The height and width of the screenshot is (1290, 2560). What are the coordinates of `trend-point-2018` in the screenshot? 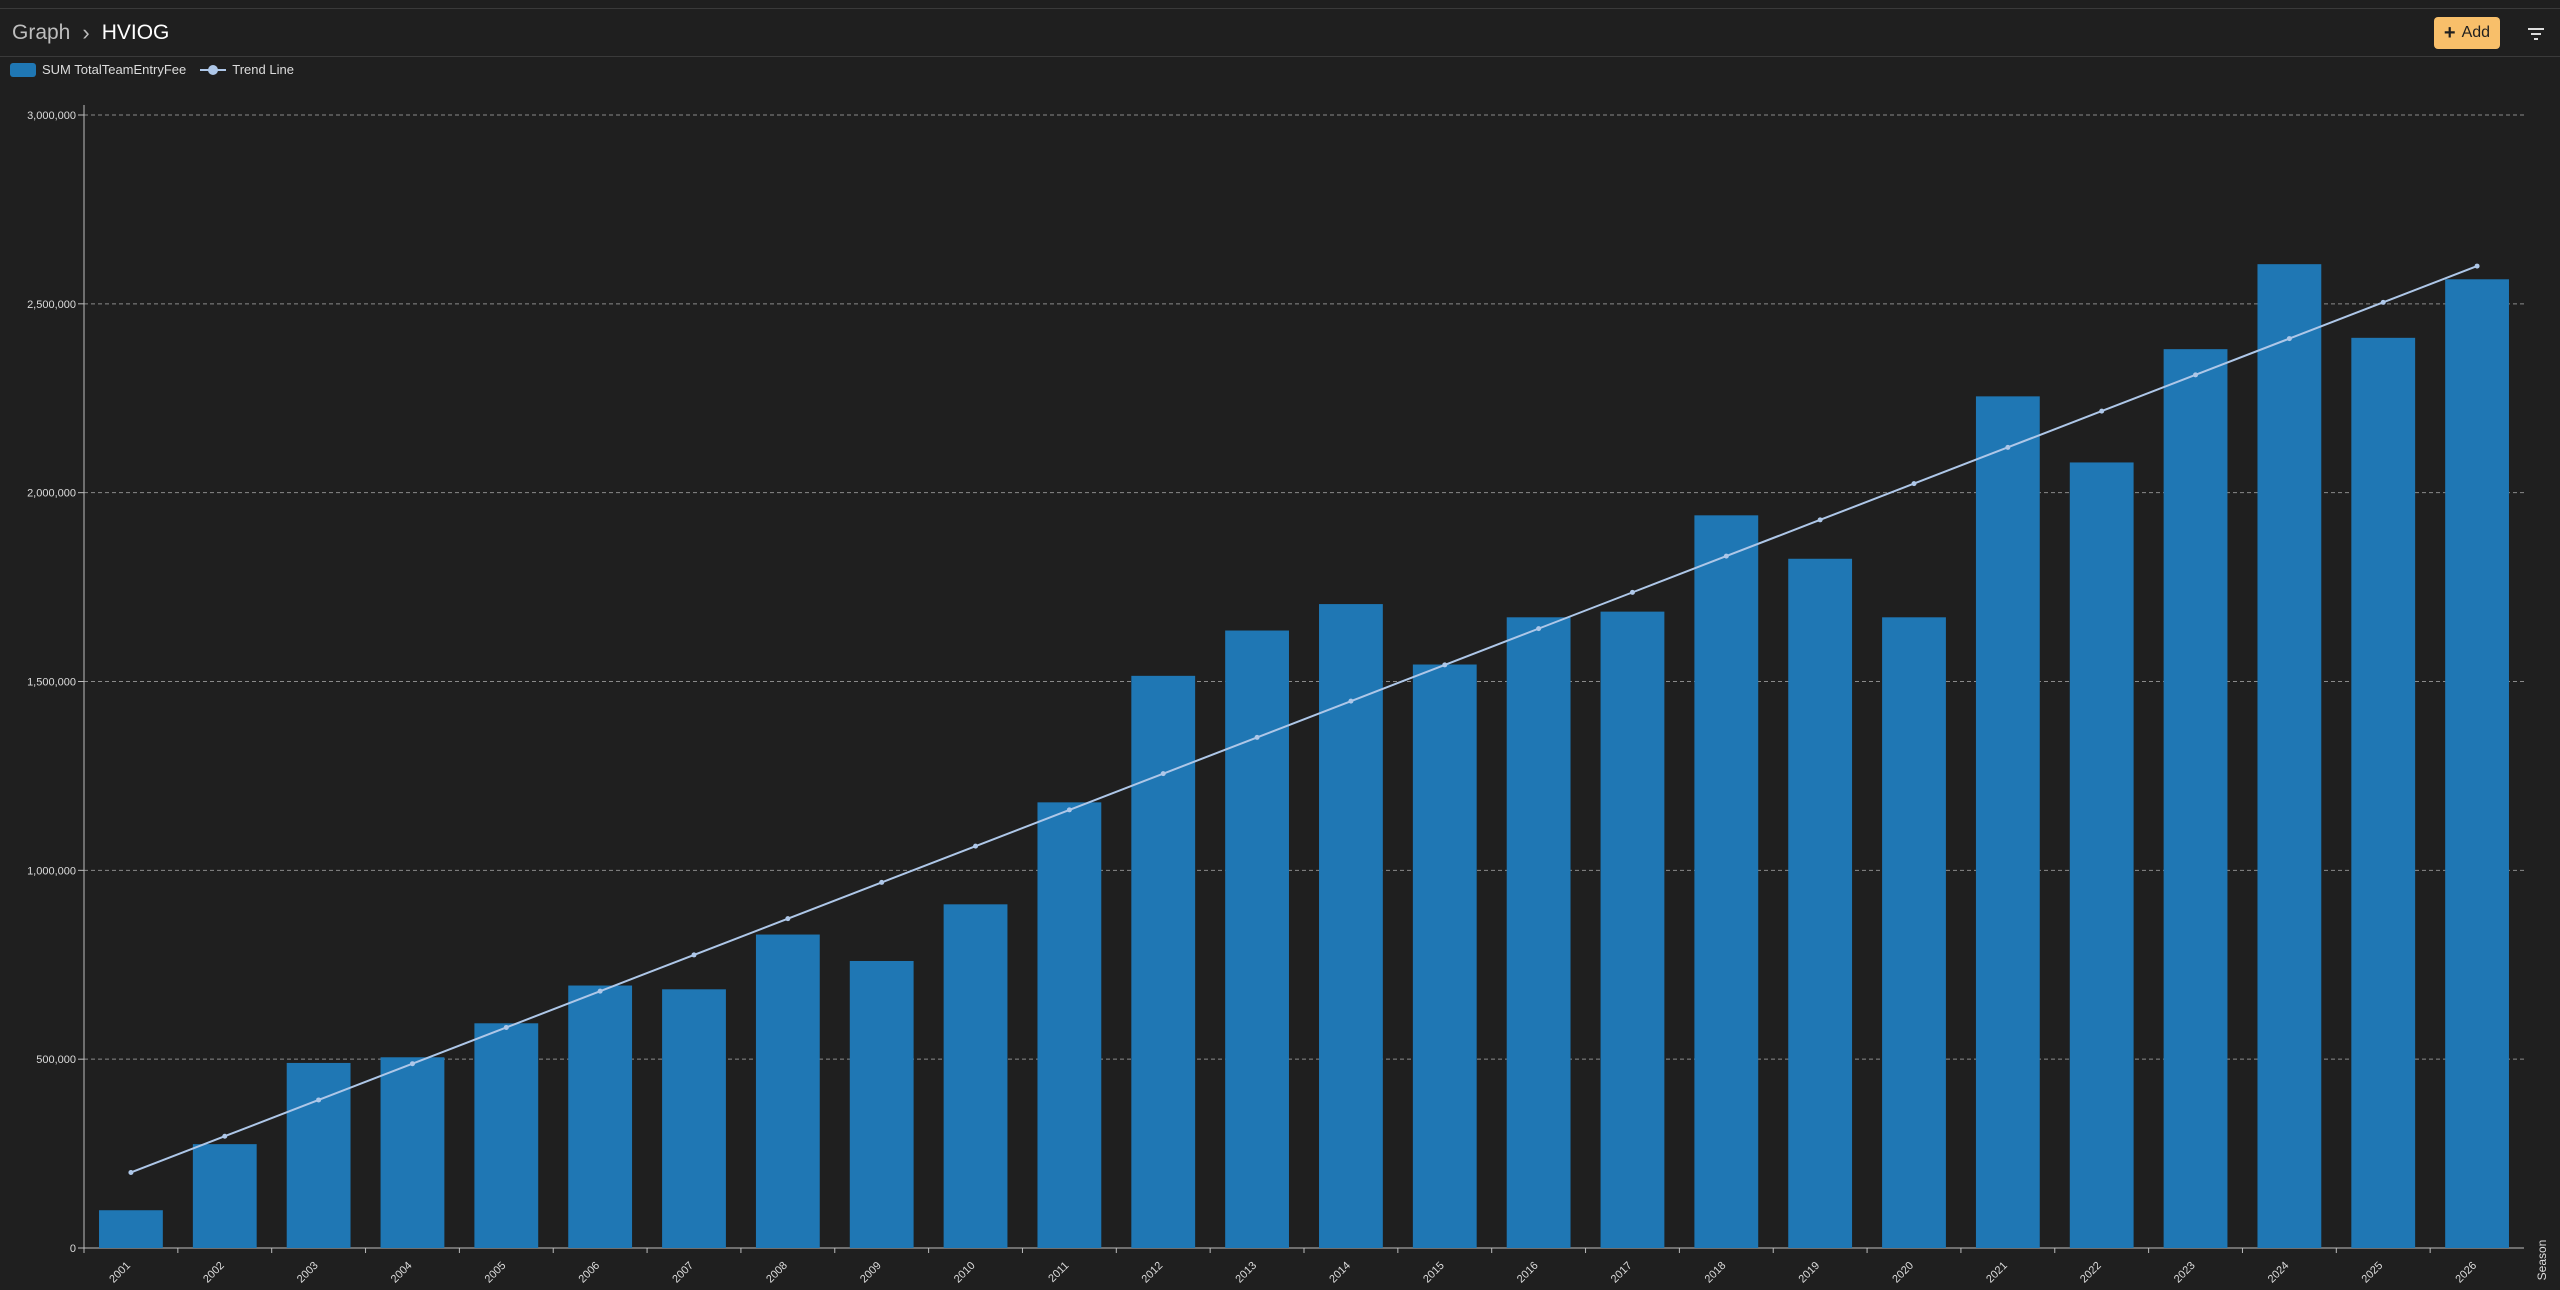 It's located at (1726, 556).